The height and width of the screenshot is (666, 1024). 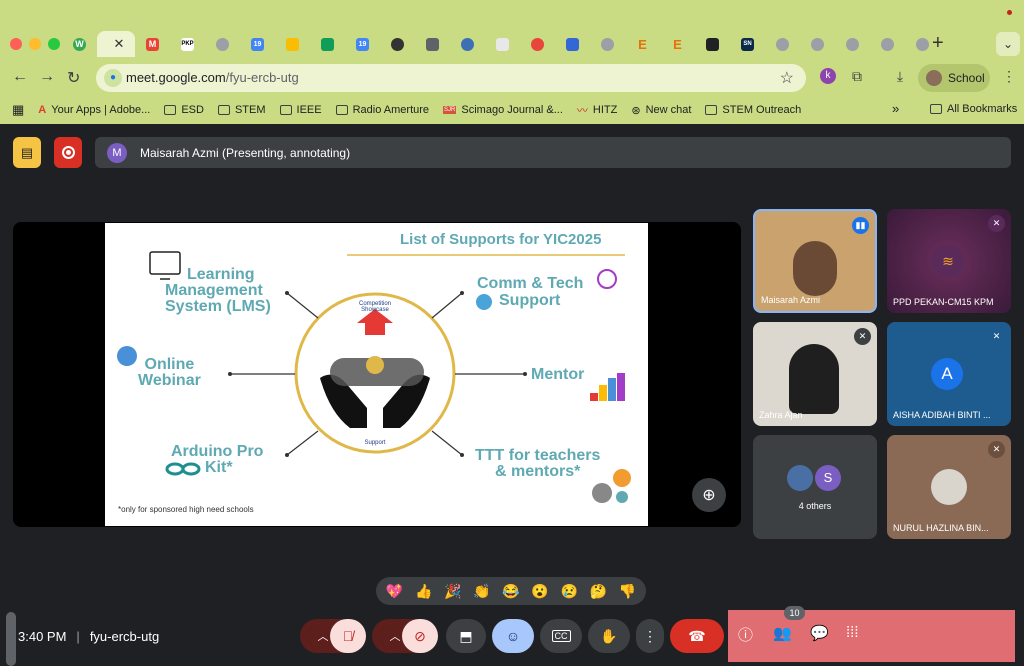 What do you see at coordinates (787, 78) in the screenshot?
I see `bookmark-star-icon: ☆` at bounding box center [787, 78].